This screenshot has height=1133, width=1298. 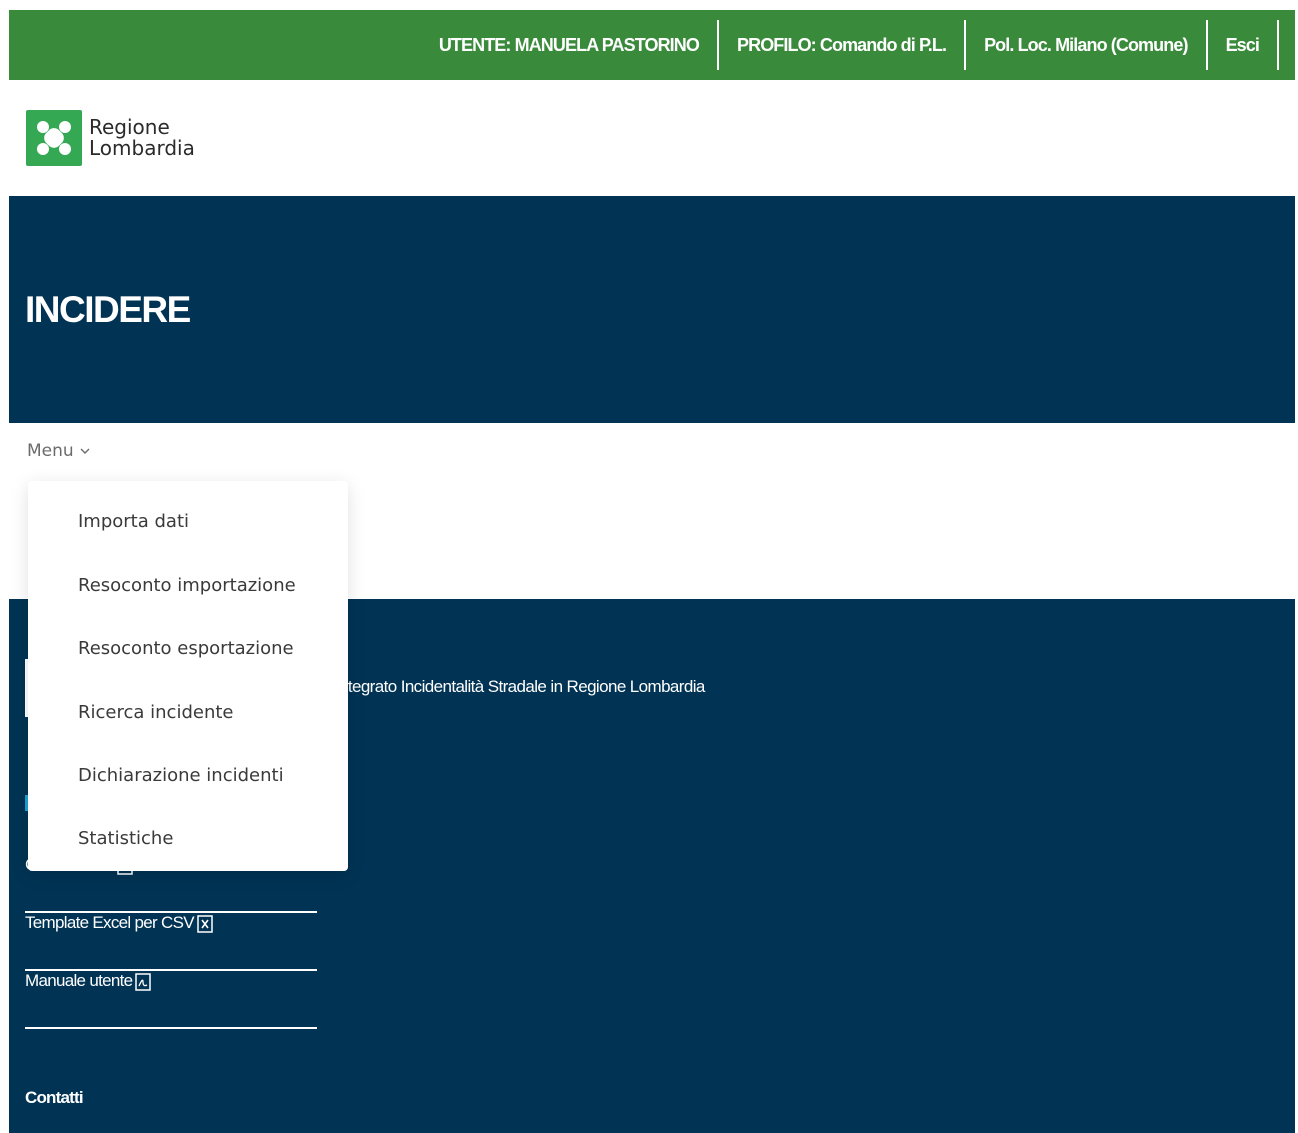 I want to click on chevron-down-icon, so click(x=85, y=451).